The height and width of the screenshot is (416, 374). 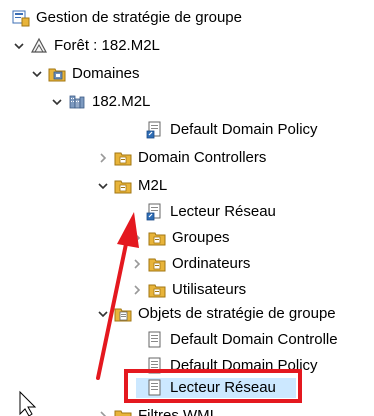 What do you see at coordinates (57, 74) in the screenshot?
I see `domains-folder-icon` at bounding box center [57, 74].